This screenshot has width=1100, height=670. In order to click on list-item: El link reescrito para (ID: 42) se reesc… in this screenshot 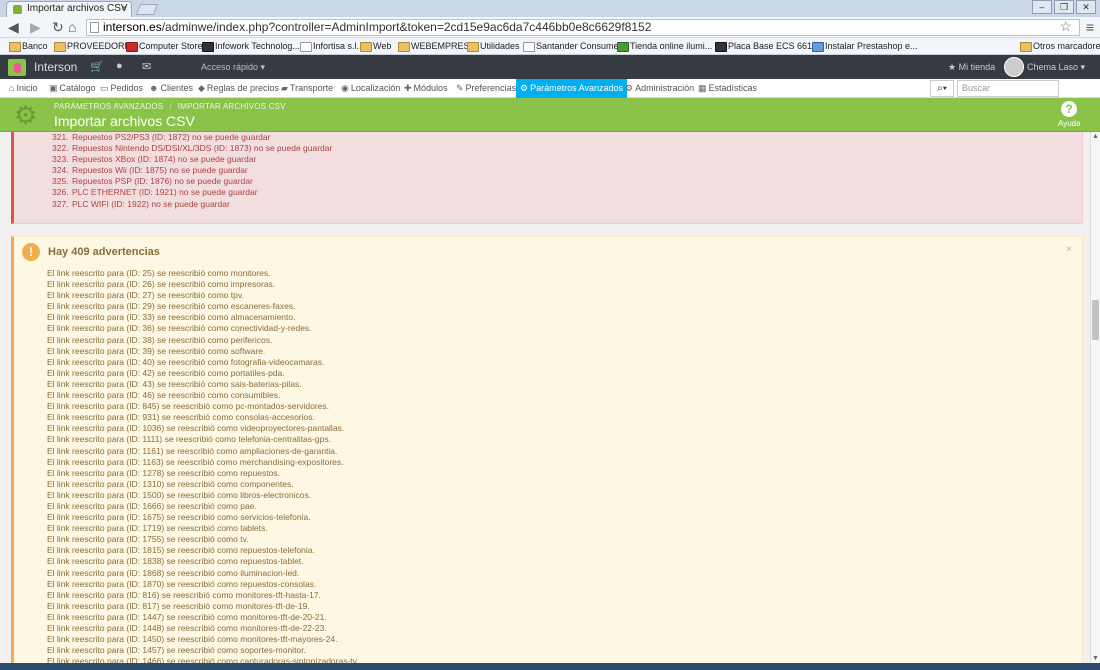, I will do `click(166, 372)`.